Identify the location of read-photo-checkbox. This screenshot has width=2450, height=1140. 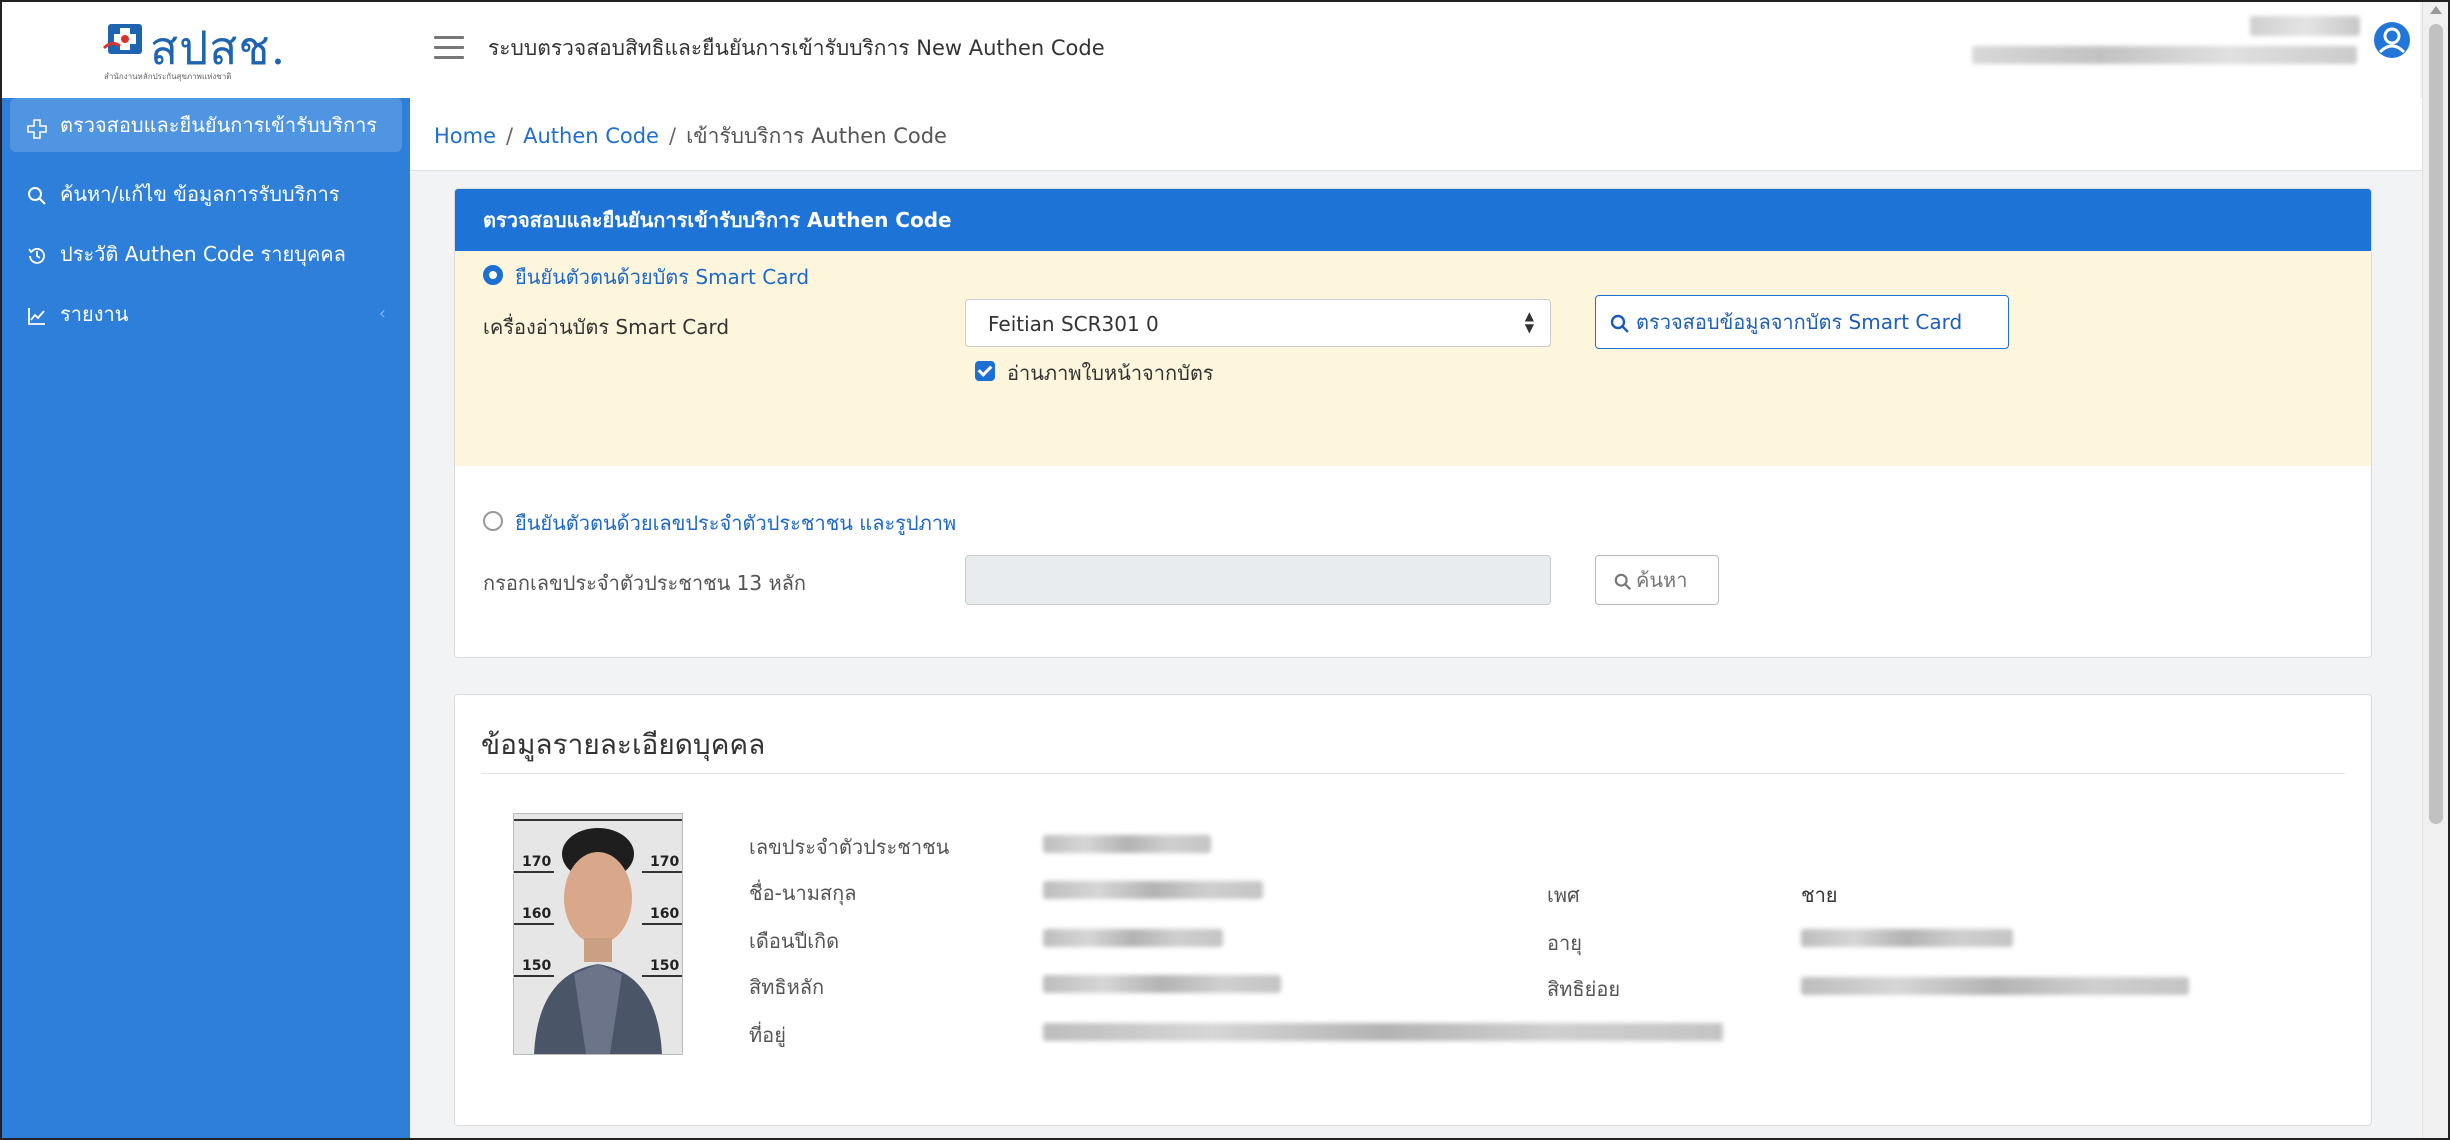
(985, 371).